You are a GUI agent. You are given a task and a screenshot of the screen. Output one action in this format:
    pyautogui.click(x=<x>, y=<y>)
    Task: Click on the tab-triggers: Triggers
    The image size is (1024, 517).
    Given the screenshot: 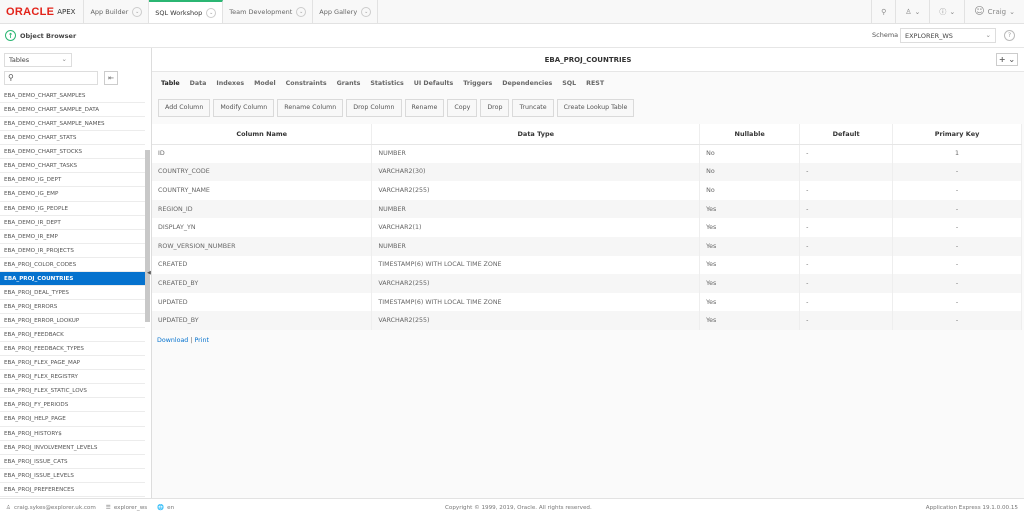 What is the action you would take?
    pyautogui.click(x=477, y=83)
    